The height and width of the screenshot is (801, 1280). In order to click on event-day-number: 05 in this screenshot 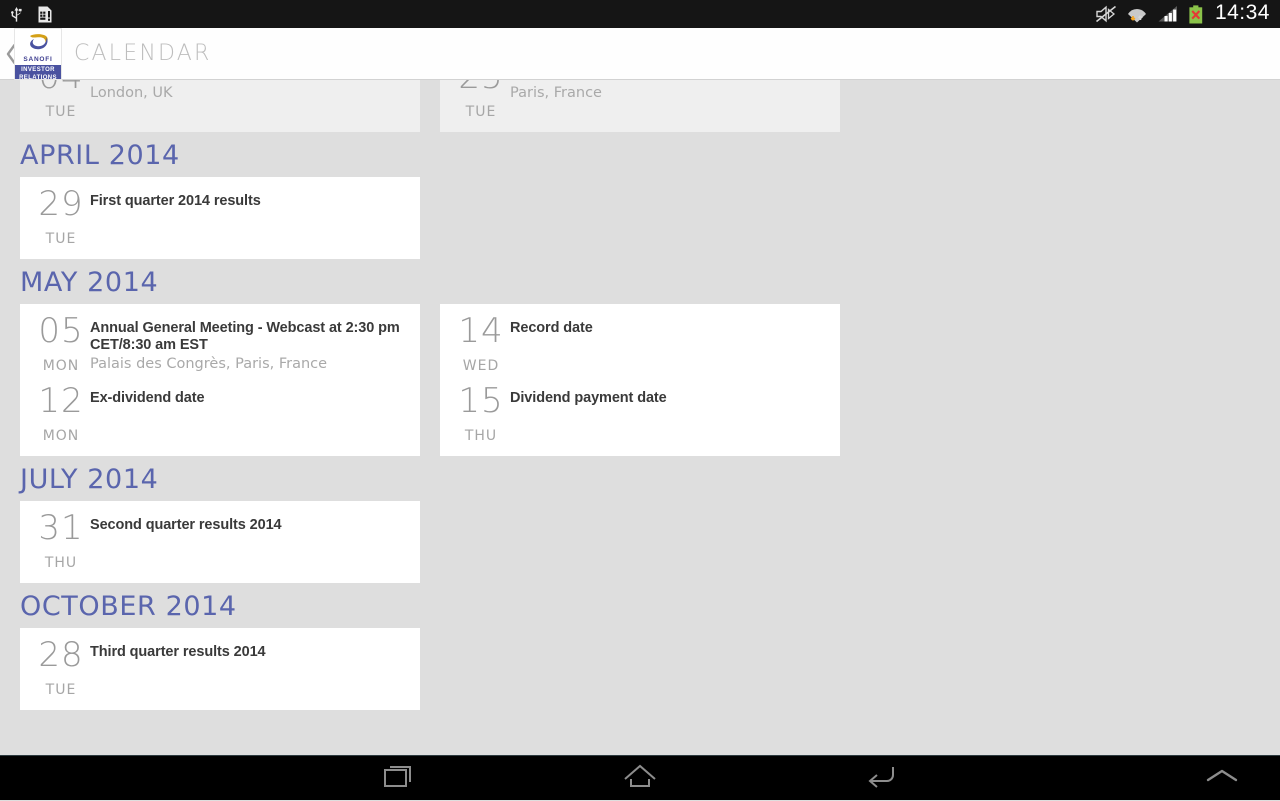, I will do `click(61, 331)`.